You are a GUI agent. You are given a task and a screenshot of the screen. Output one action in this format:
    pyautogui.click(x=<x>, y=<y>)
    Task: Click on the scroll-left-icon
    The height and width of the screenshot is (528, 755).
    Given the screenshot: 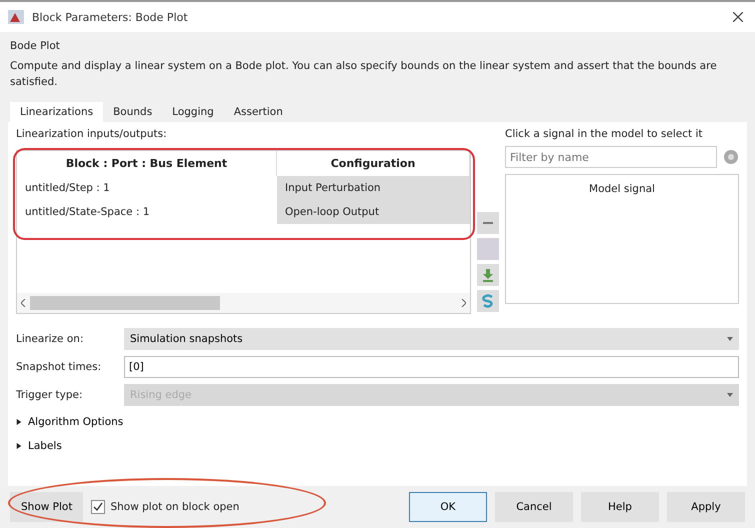 What is the action you would take?
    pyautogui.click(x=23, y=303)
    